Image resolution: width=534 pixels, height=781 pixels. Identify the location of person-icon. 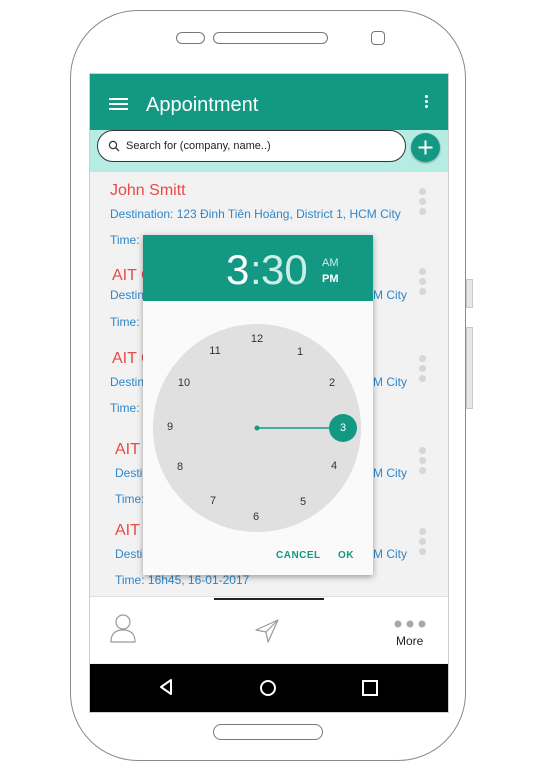
(123, 628).